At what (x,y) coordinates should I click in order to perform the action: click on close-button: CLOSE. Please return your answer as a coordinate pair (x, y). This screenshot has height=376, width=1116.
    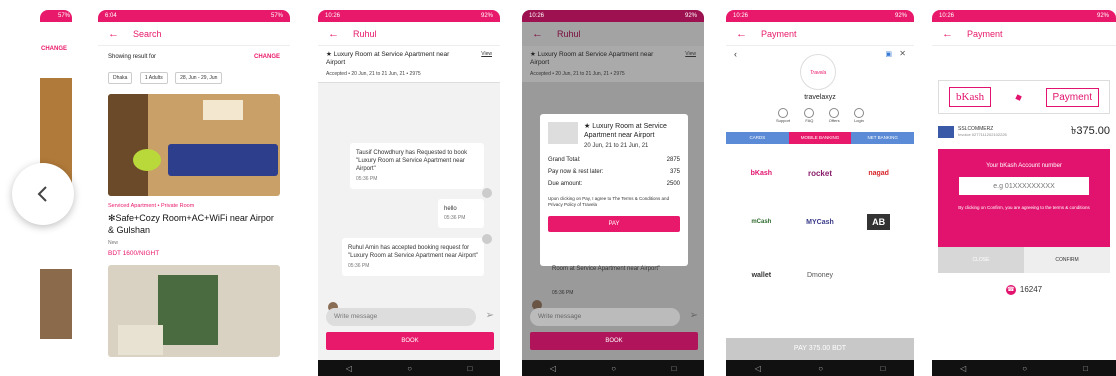
    Looking at the image, I should click on (981, 260).